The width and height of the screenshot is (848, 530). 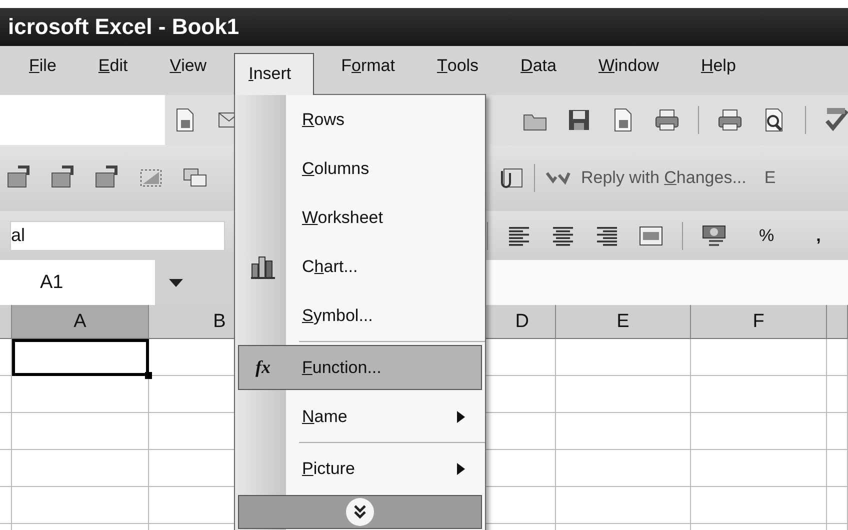 What do you see at coordinates (43, 66) in the screenshot?
I see `menu-item: File` at bounding box center [43, 66].